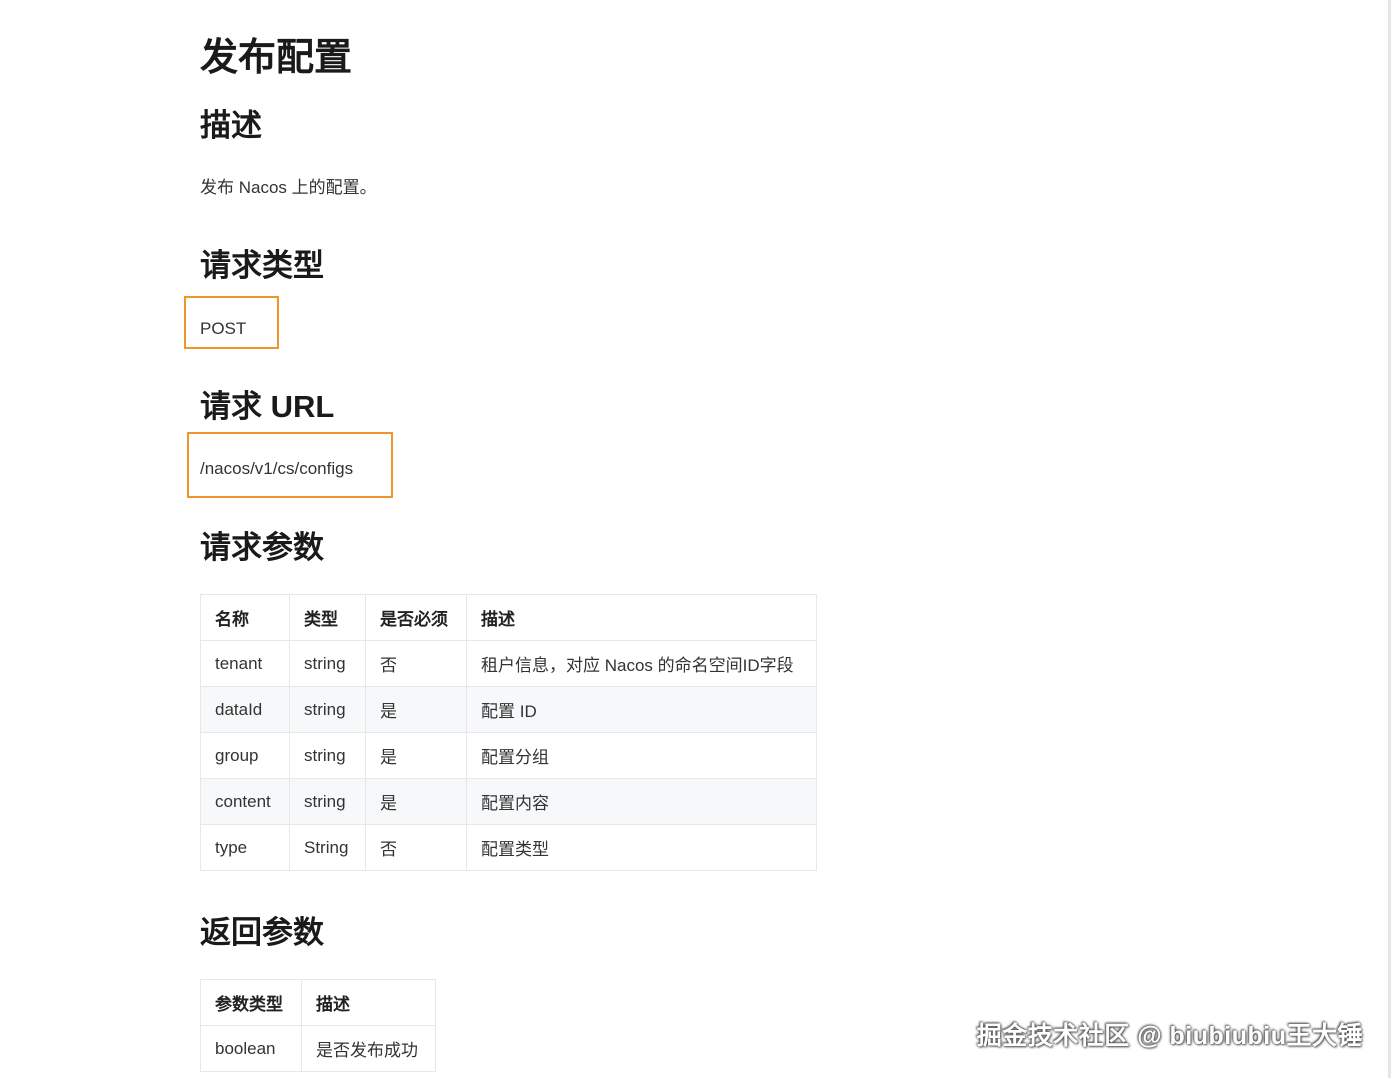  I want to click on column-header-return-type: 参数类型, so click(251, 1002).